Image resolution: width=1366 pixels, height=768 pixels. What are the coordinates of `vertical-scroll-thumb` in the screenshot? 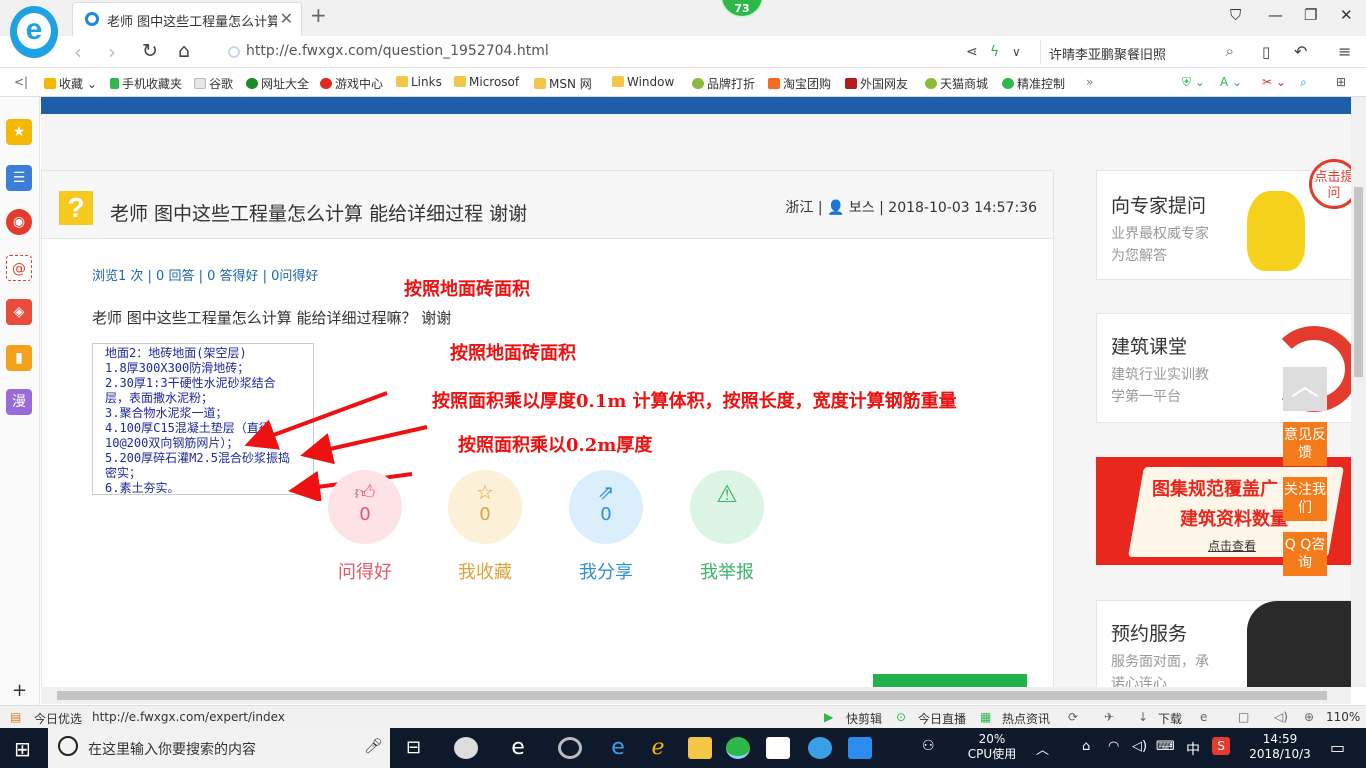 It's located at (1358, 282).